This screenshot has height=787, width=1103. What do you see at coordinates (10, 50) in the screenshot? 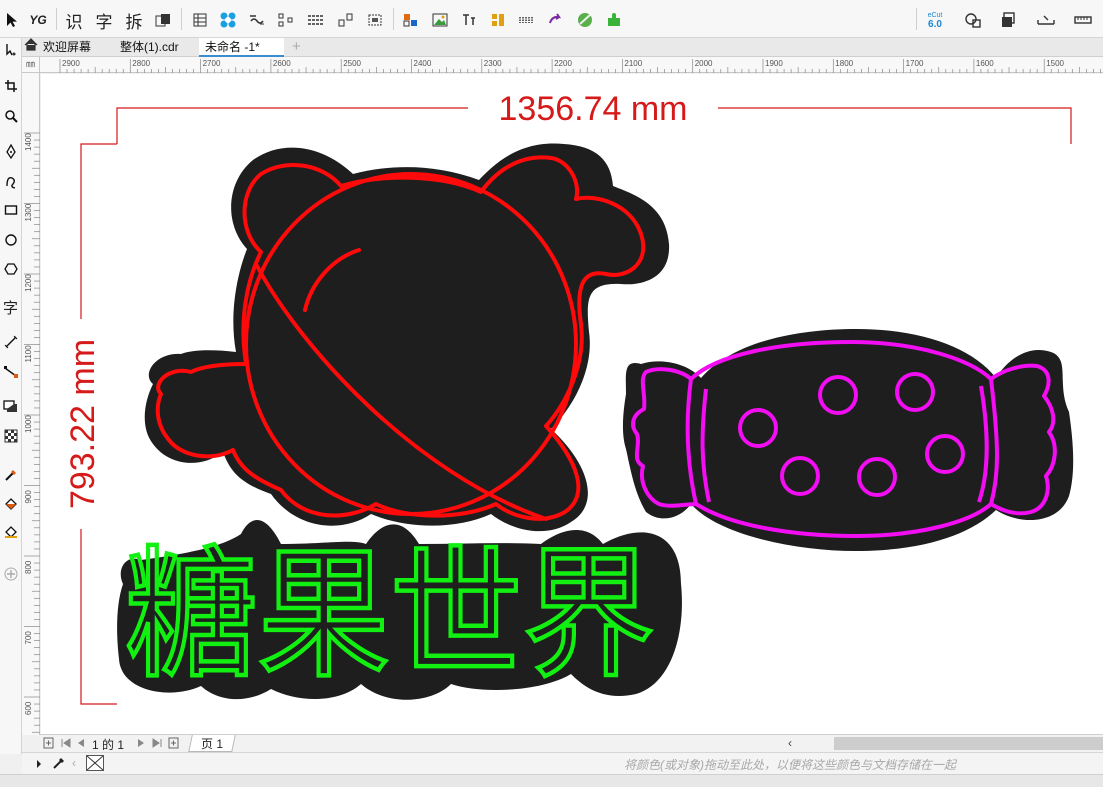
I see `node-tool-icon` at bounding box center [10, 50].